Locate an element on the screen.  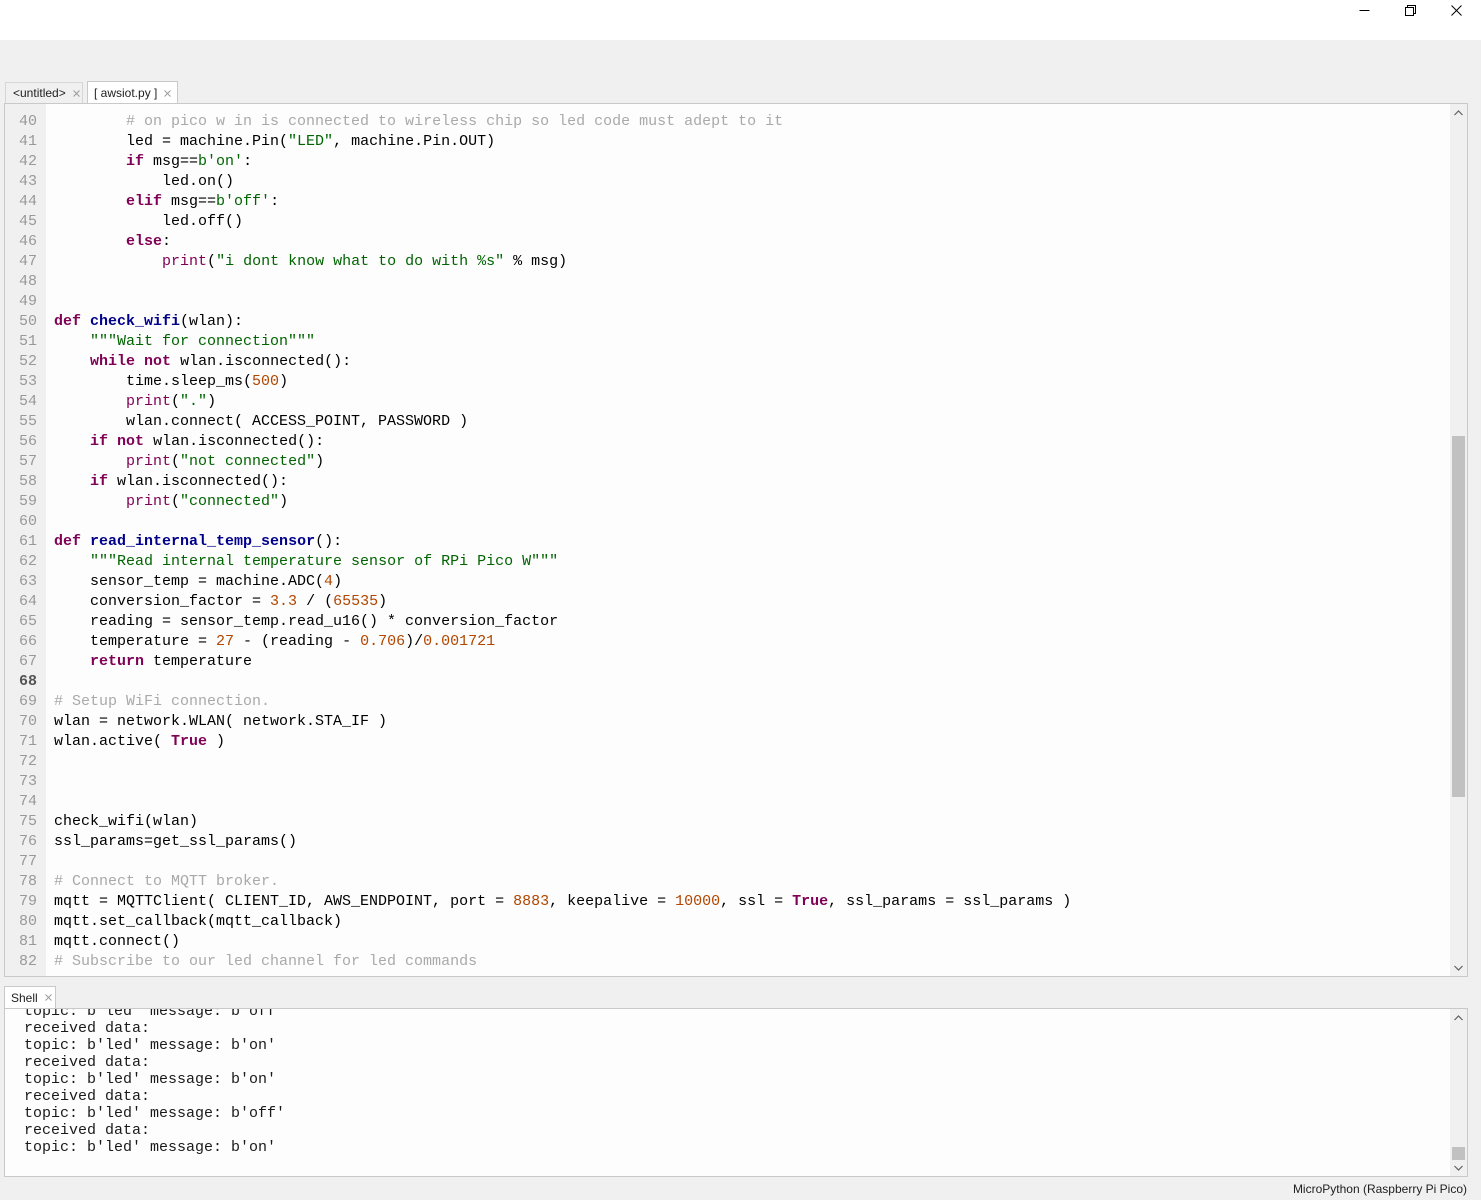
code-text: if wlan.isconnected(): is located at coordinates (171, 482).